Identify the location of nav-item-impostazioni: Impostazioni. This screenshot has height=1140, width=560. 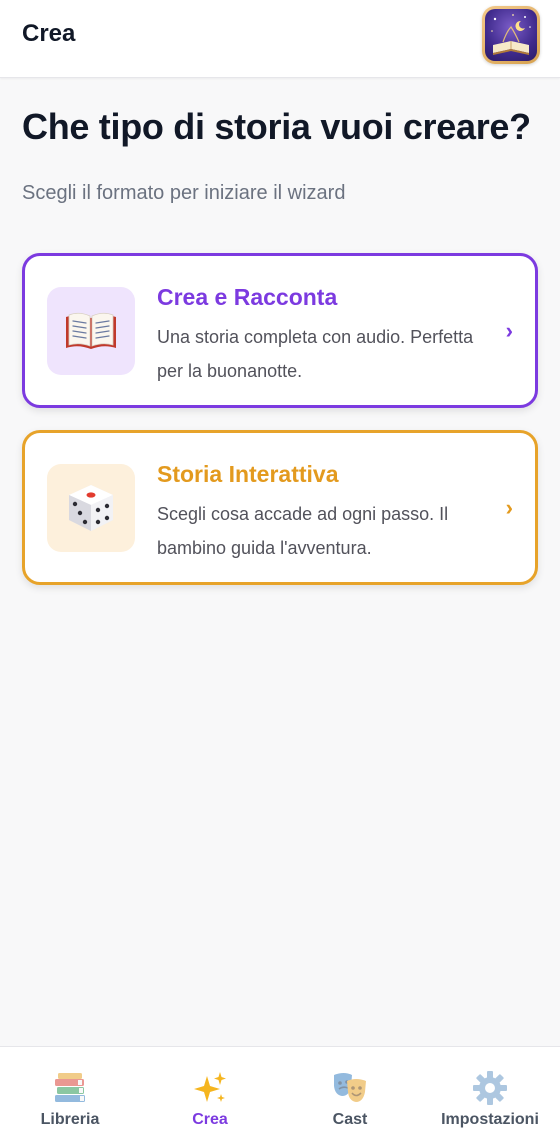
(490, 1093).